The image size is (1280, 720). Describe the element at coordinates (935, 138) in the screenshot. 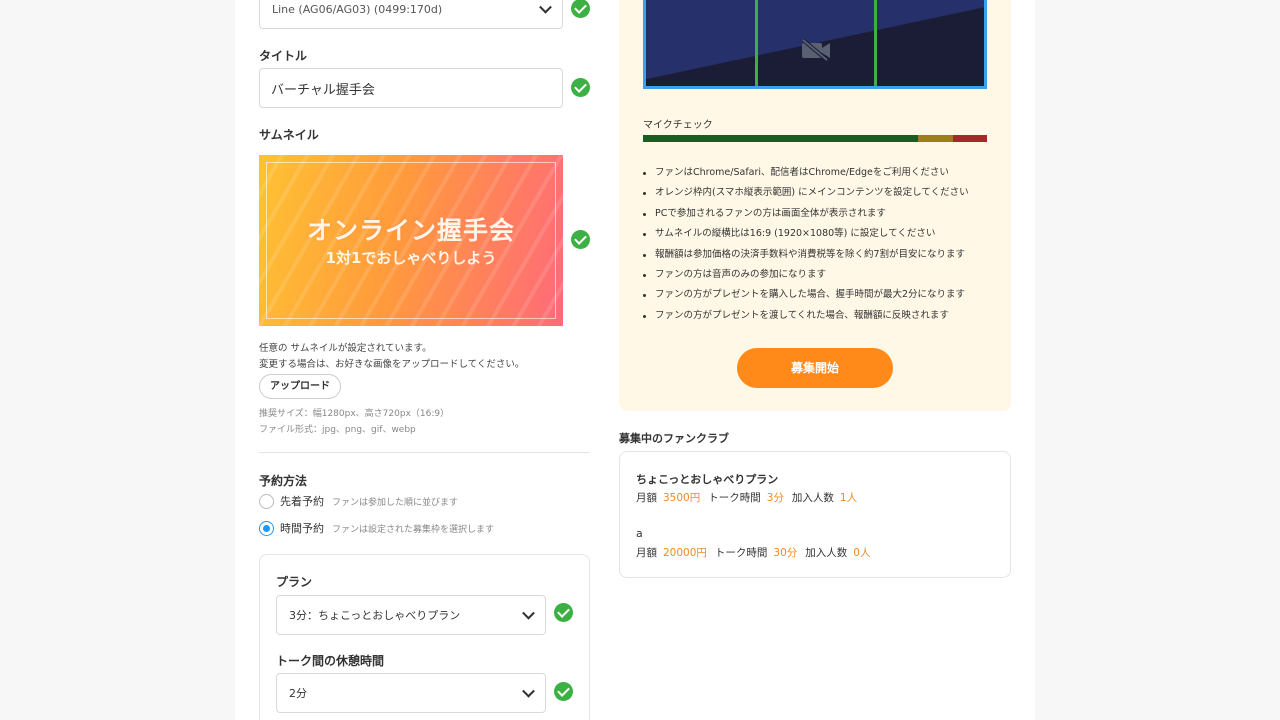

I see `mic-level-yellow` at that location.